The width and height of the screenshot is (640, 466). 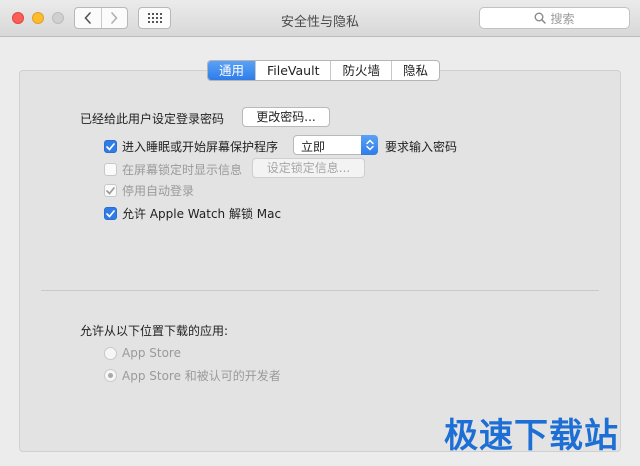 What do you see at coordinates (313, 147) in the screenshot?
I see `password-delay-value: 立即` at bounding box center [313, 147].